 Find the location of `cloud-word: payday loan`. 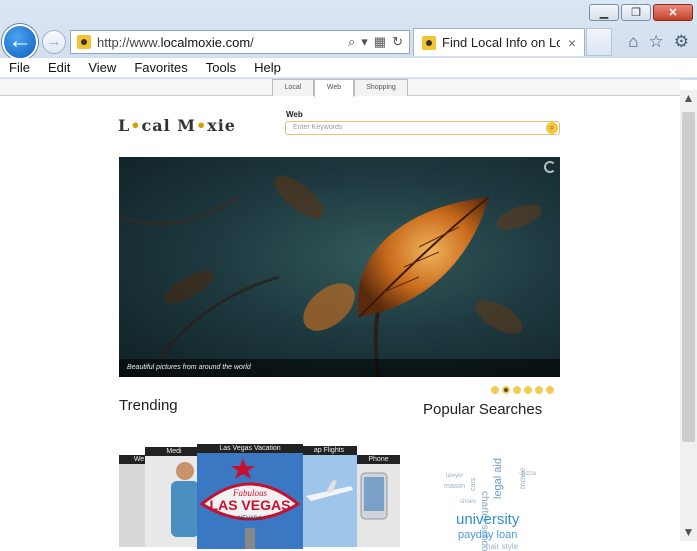

cloud-word: payday loan is located at coordinates (487, 535).